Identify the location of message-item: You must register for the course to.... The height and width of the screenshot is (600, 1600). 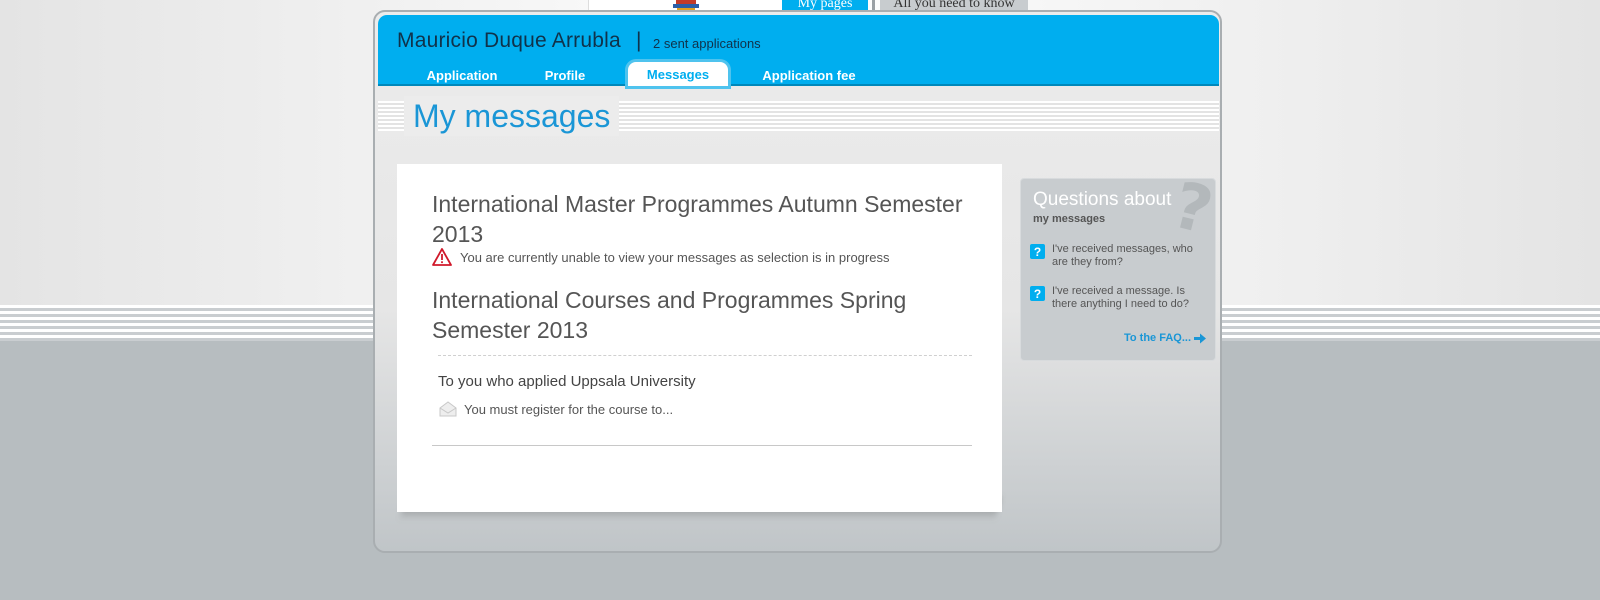
(555, 409).